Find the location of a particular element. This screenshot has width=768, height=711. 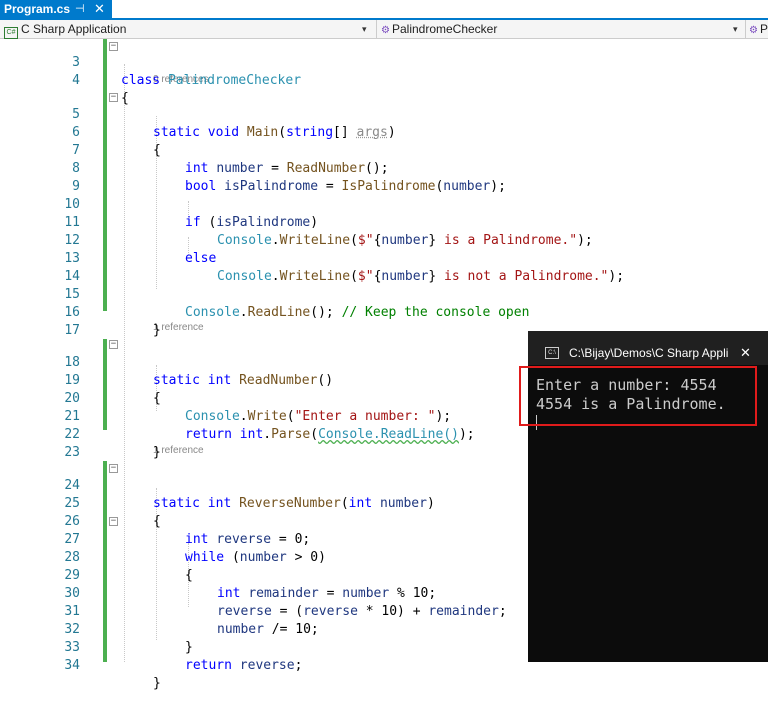

pin-icon: ⊣ is located at coordinates (80, 9).